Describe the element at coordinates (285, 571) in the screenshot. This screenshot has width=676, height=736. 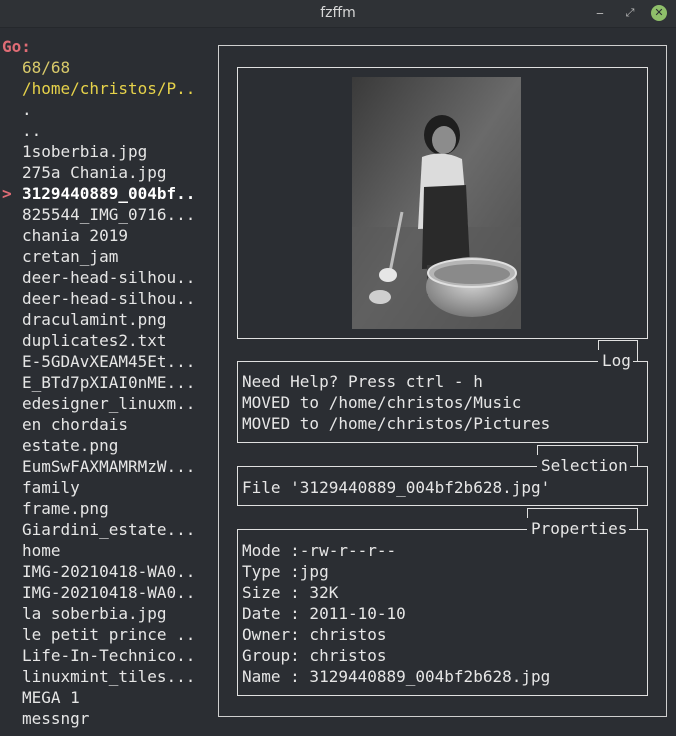
I see `property-type: Type :jpg` at that location.